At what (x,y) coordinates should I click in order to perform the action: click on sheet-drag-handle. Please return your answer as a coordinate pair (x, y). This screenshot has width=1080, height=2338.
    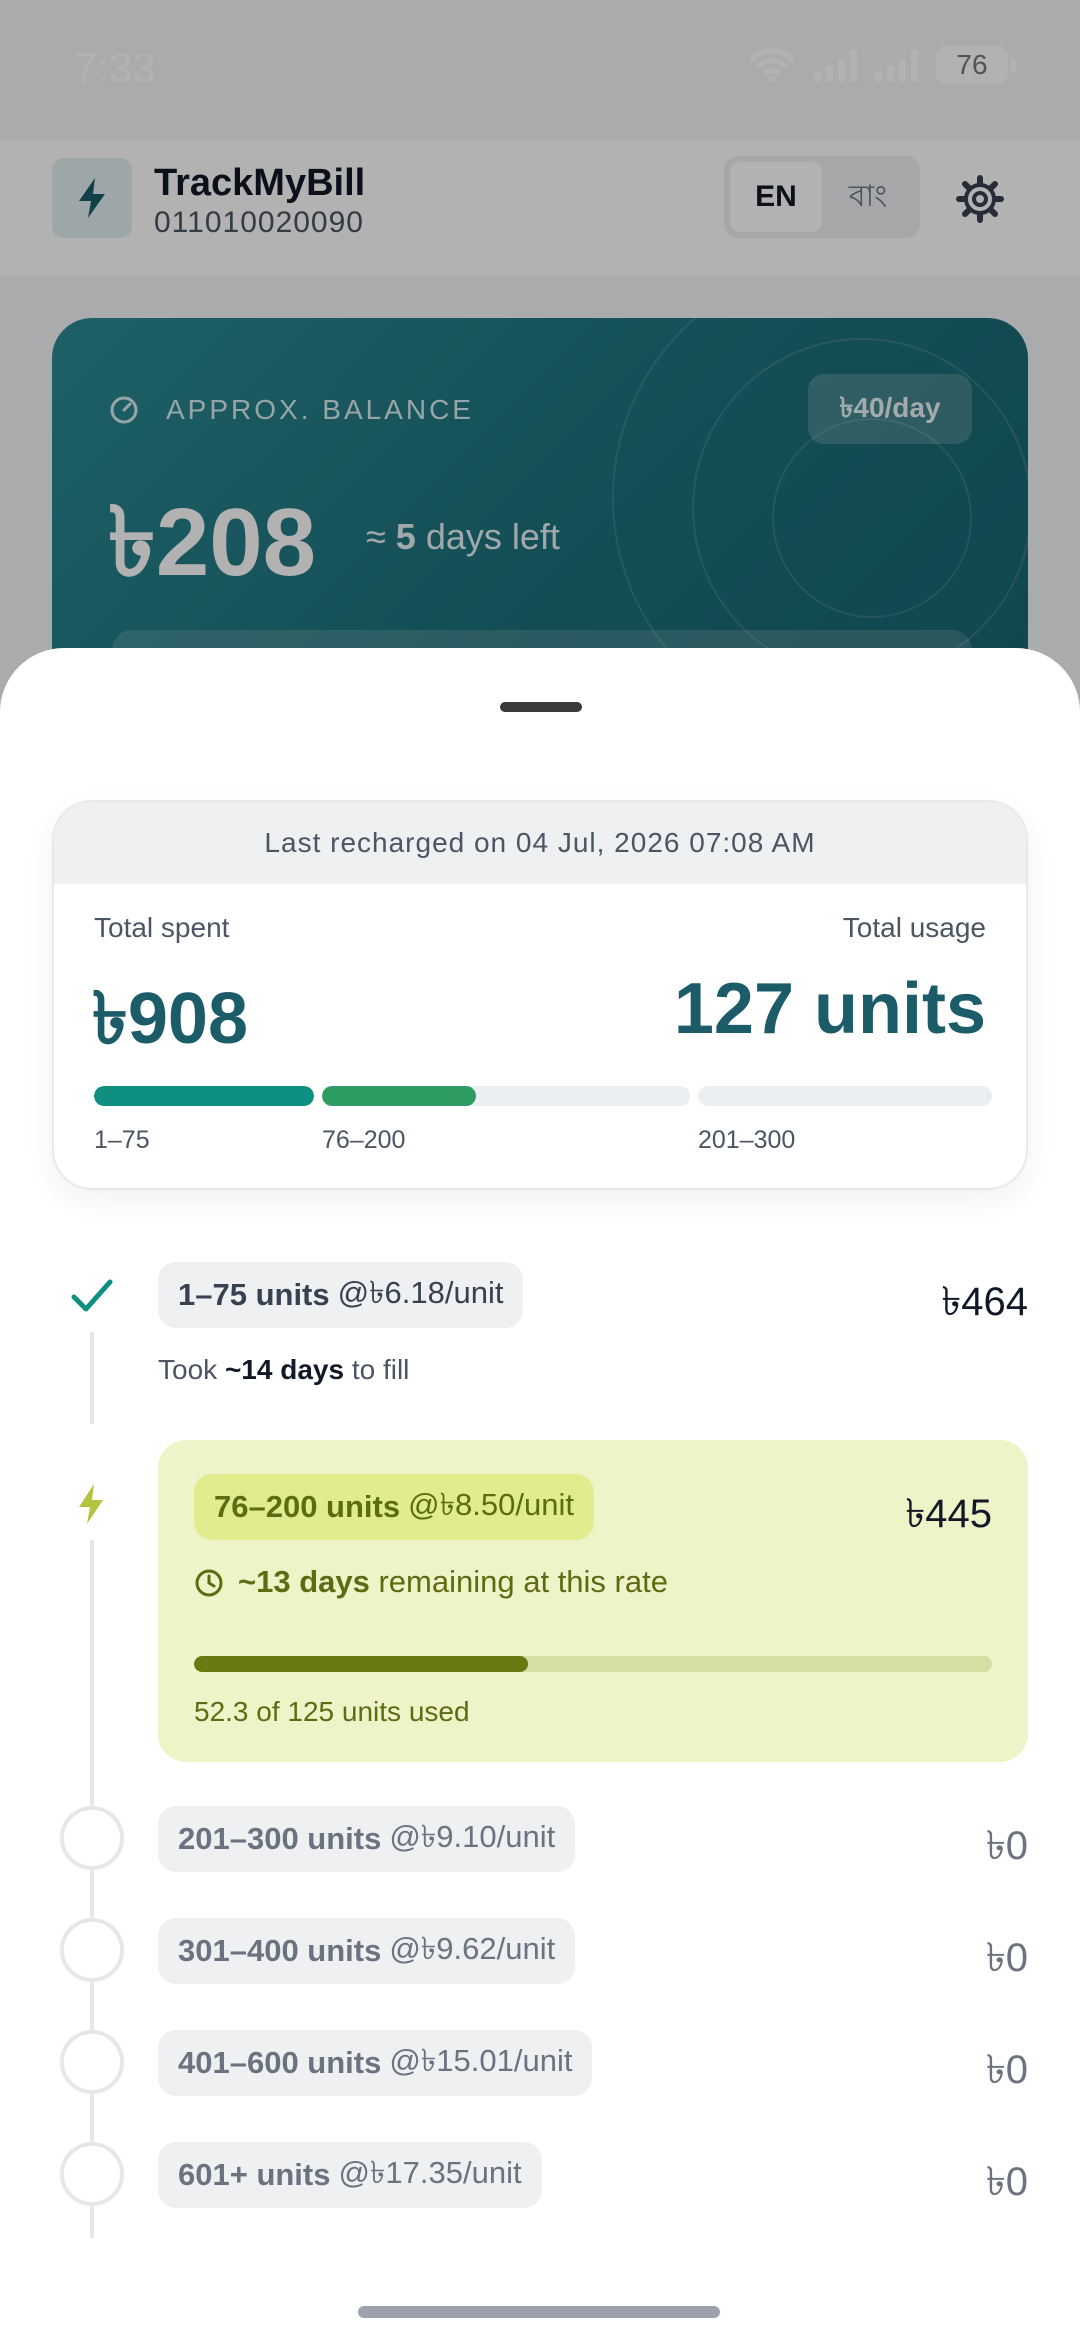
    Looking at the image, I should click on (541, 707).